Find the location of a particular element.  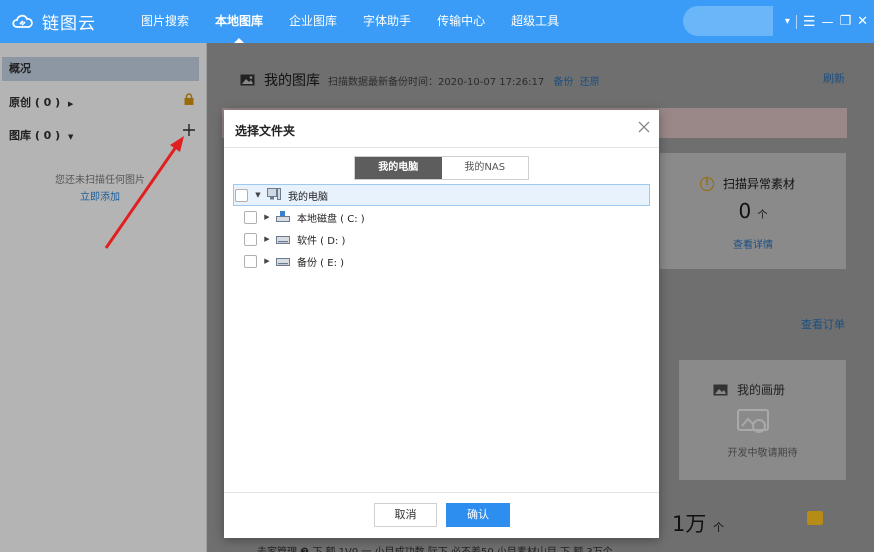

close-icon is located at coordinates (644, 127).